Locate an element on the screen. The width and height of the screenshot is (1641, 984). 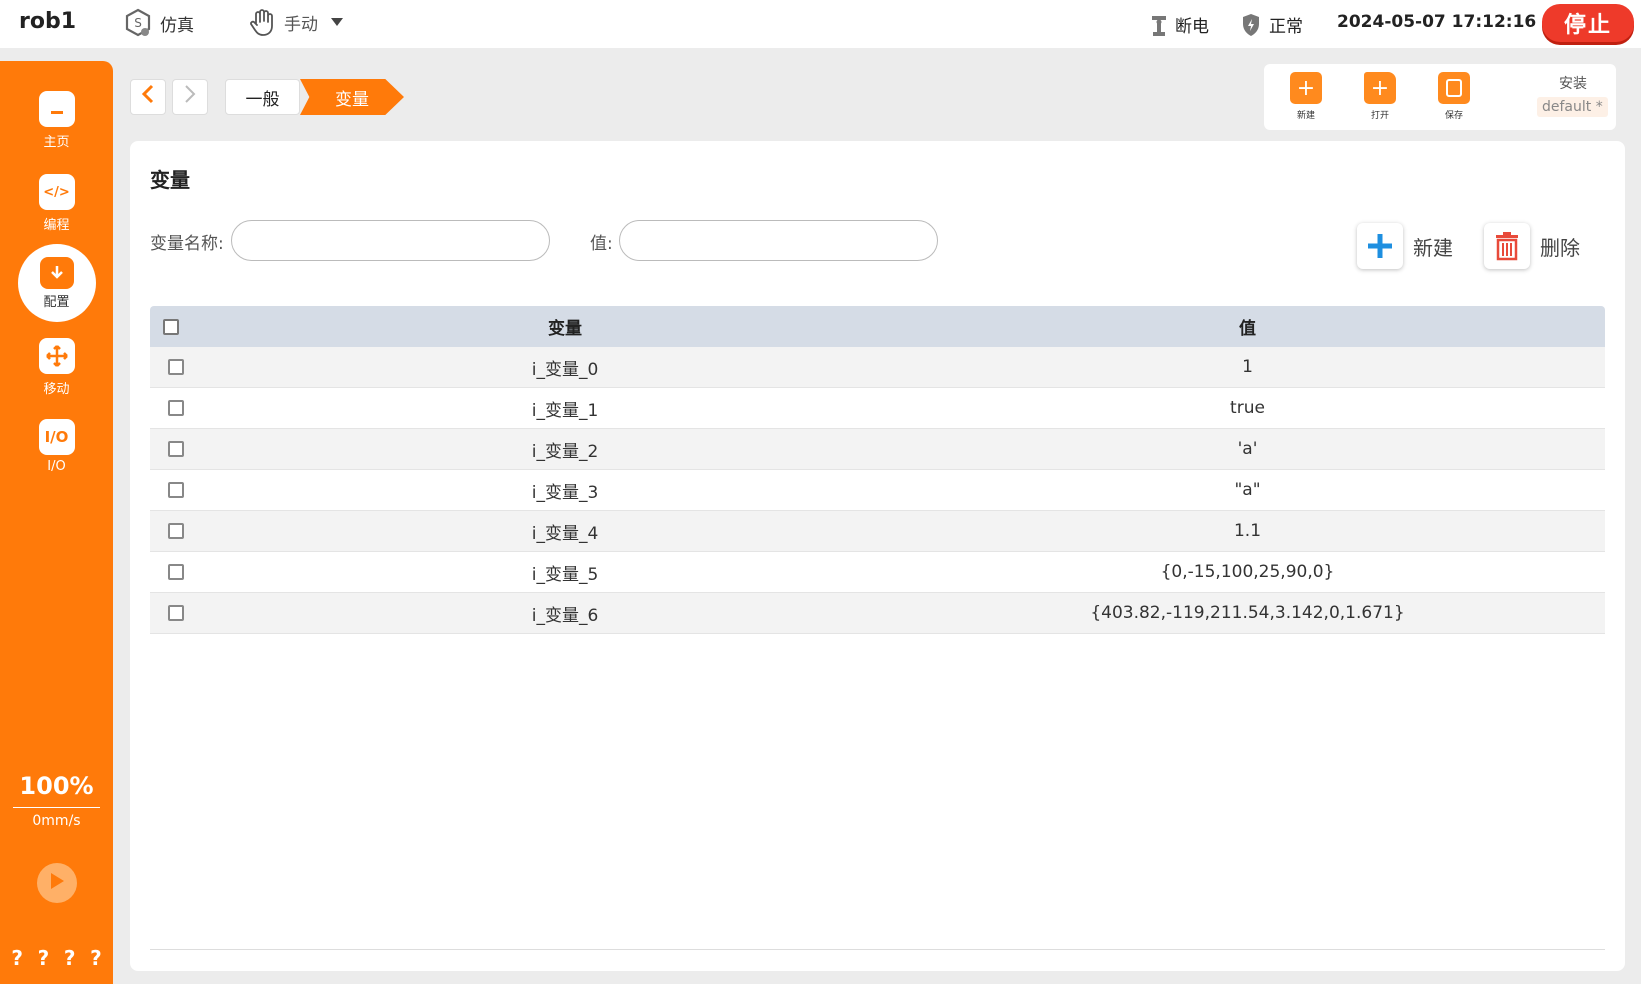
table-header: 变量 值 is located at coordinates (877, 326).